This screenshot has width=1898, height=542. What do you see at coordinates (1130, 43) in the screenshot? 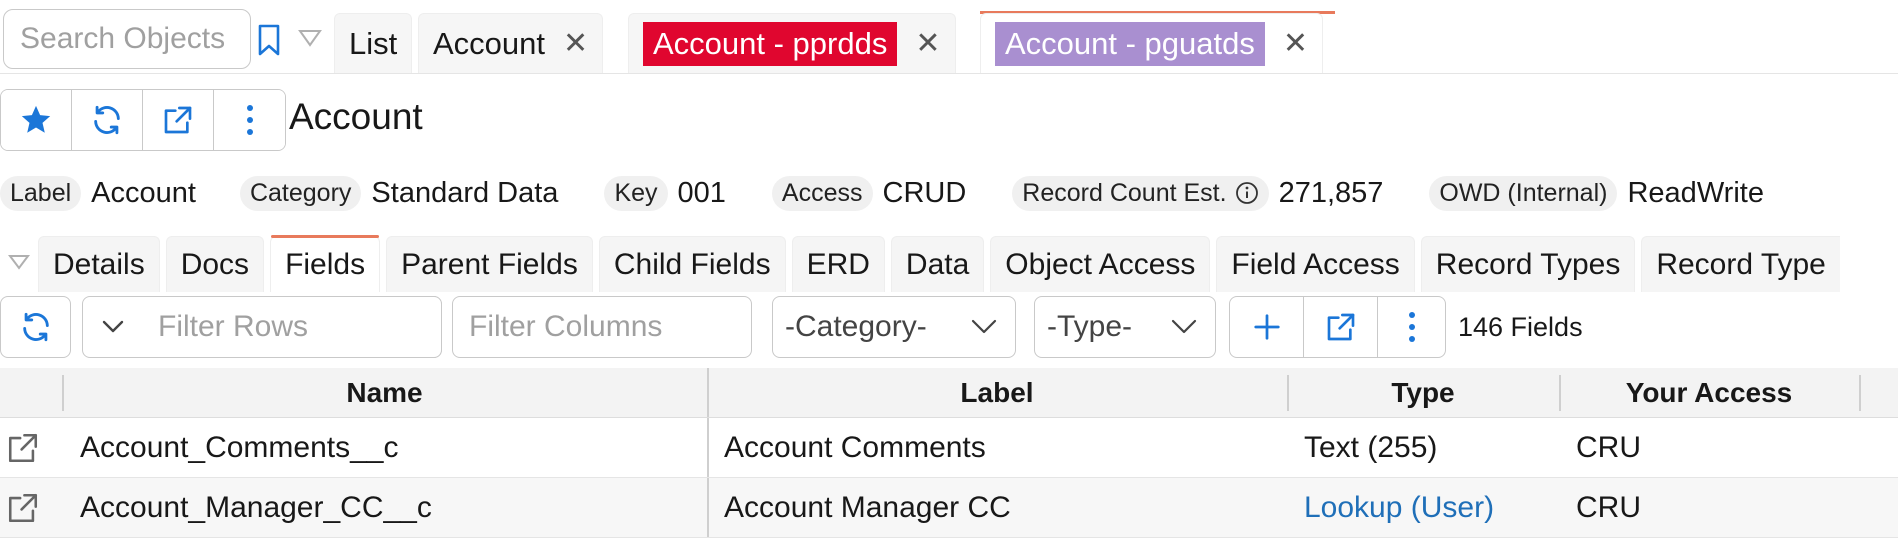
I see `tab-account-pguatds-label: Account - pguatds` at bounding box center [1130, 43].